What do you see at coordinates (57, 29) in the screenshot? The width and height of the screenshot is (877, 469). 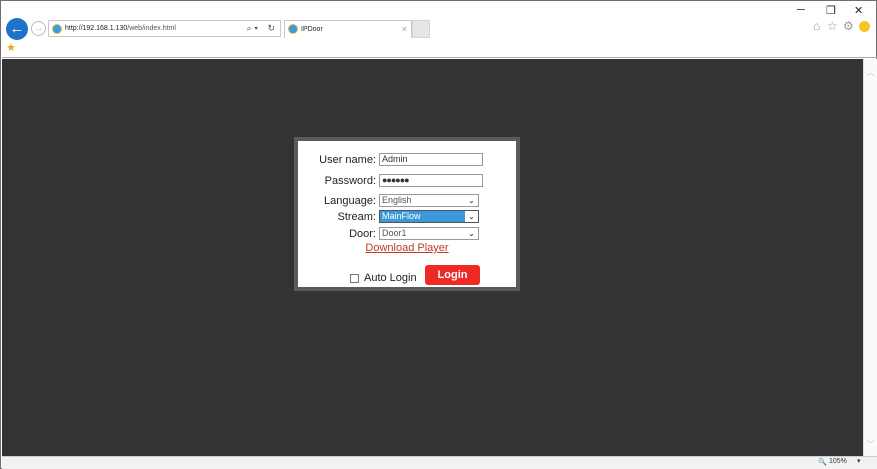 I see `ie-page-icon` at bounding box center [57, 29].